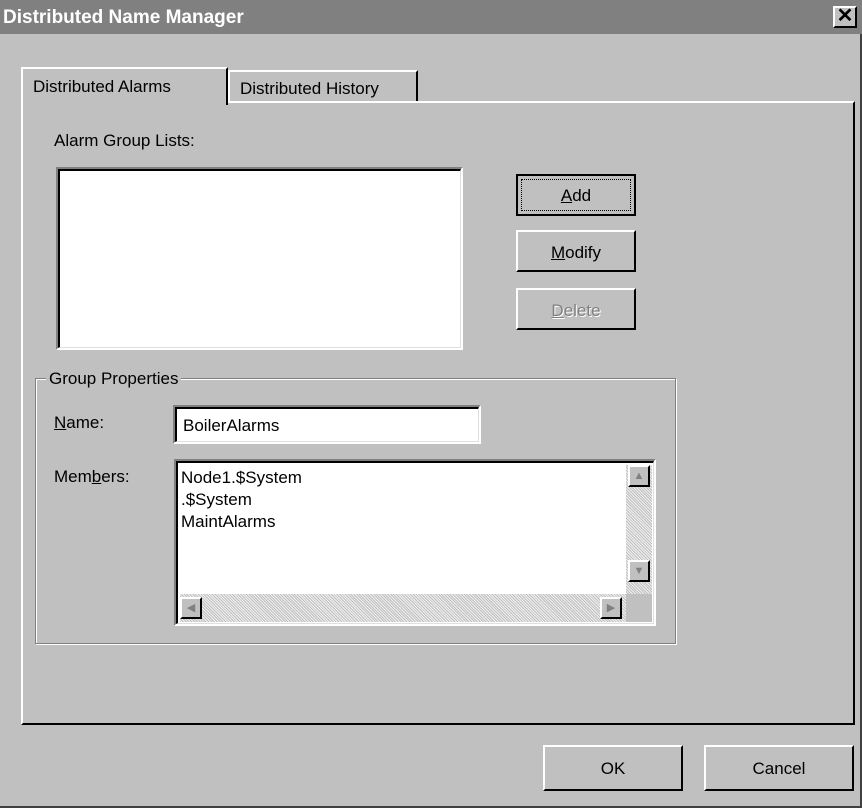 Image resolution: width=862 pixels, height=808 pixels. I want to click on delete-button: Delete, so click(576, 309).